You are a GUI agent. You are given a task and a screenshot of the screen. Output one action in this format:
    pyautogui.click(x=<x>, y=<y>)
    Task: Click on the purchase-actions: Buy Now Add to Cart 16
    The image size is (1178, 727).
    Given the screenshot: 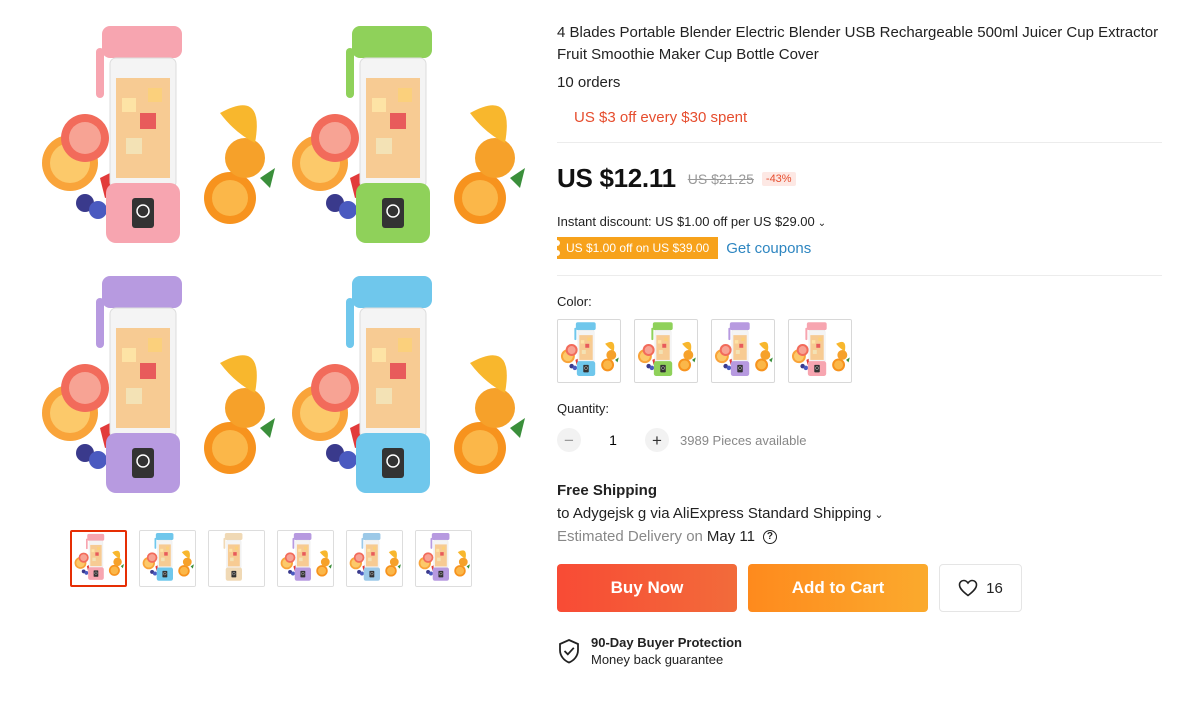 What is the action you would take?
    pyautogui.click(x=859, y=588)
    